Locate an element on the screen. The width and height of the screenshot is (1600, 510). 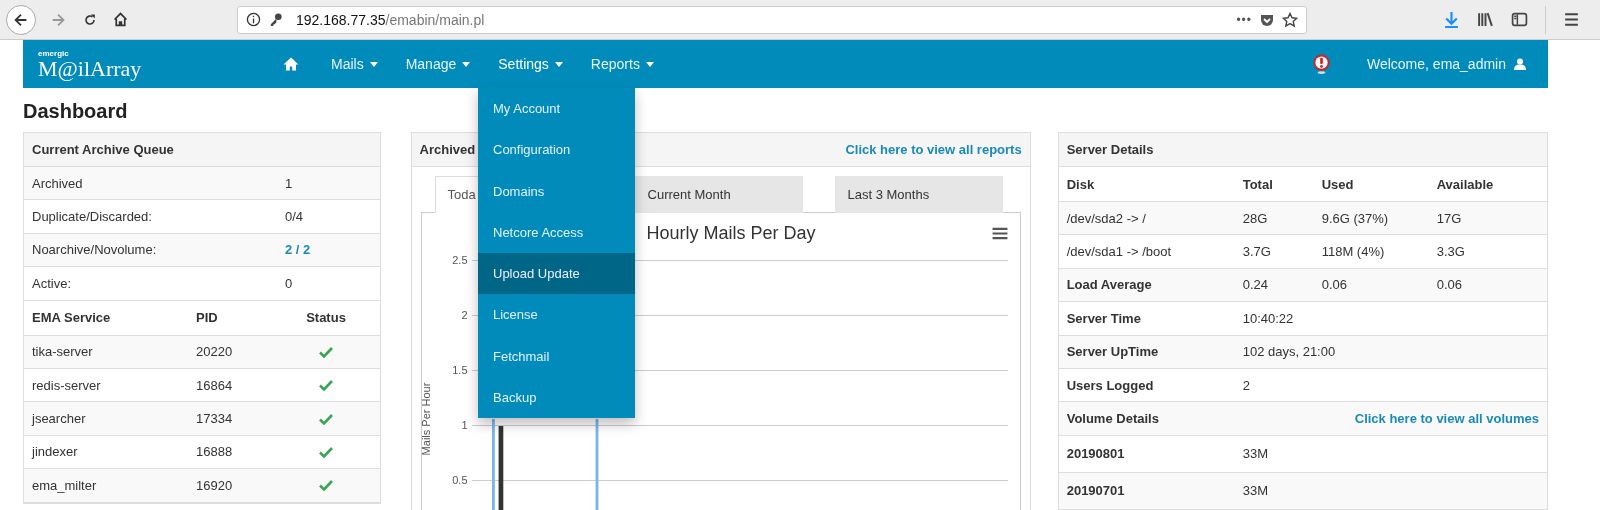
table-cell-text: jsearcher is located at coordinates (59, 419).